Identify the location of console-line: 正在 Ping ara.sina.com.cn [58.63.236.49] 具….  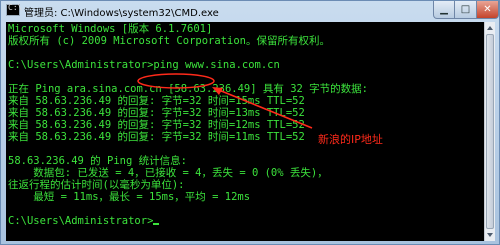
(188, 89).